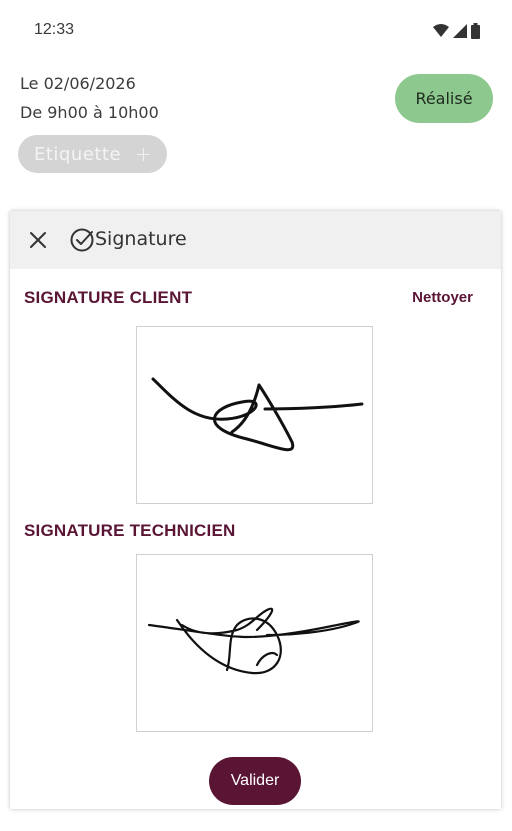  What do you see at coordinates (78, 154) in the screenshot?
I see `label-chip-text: Etiquette` at bounding box center [78, 154].